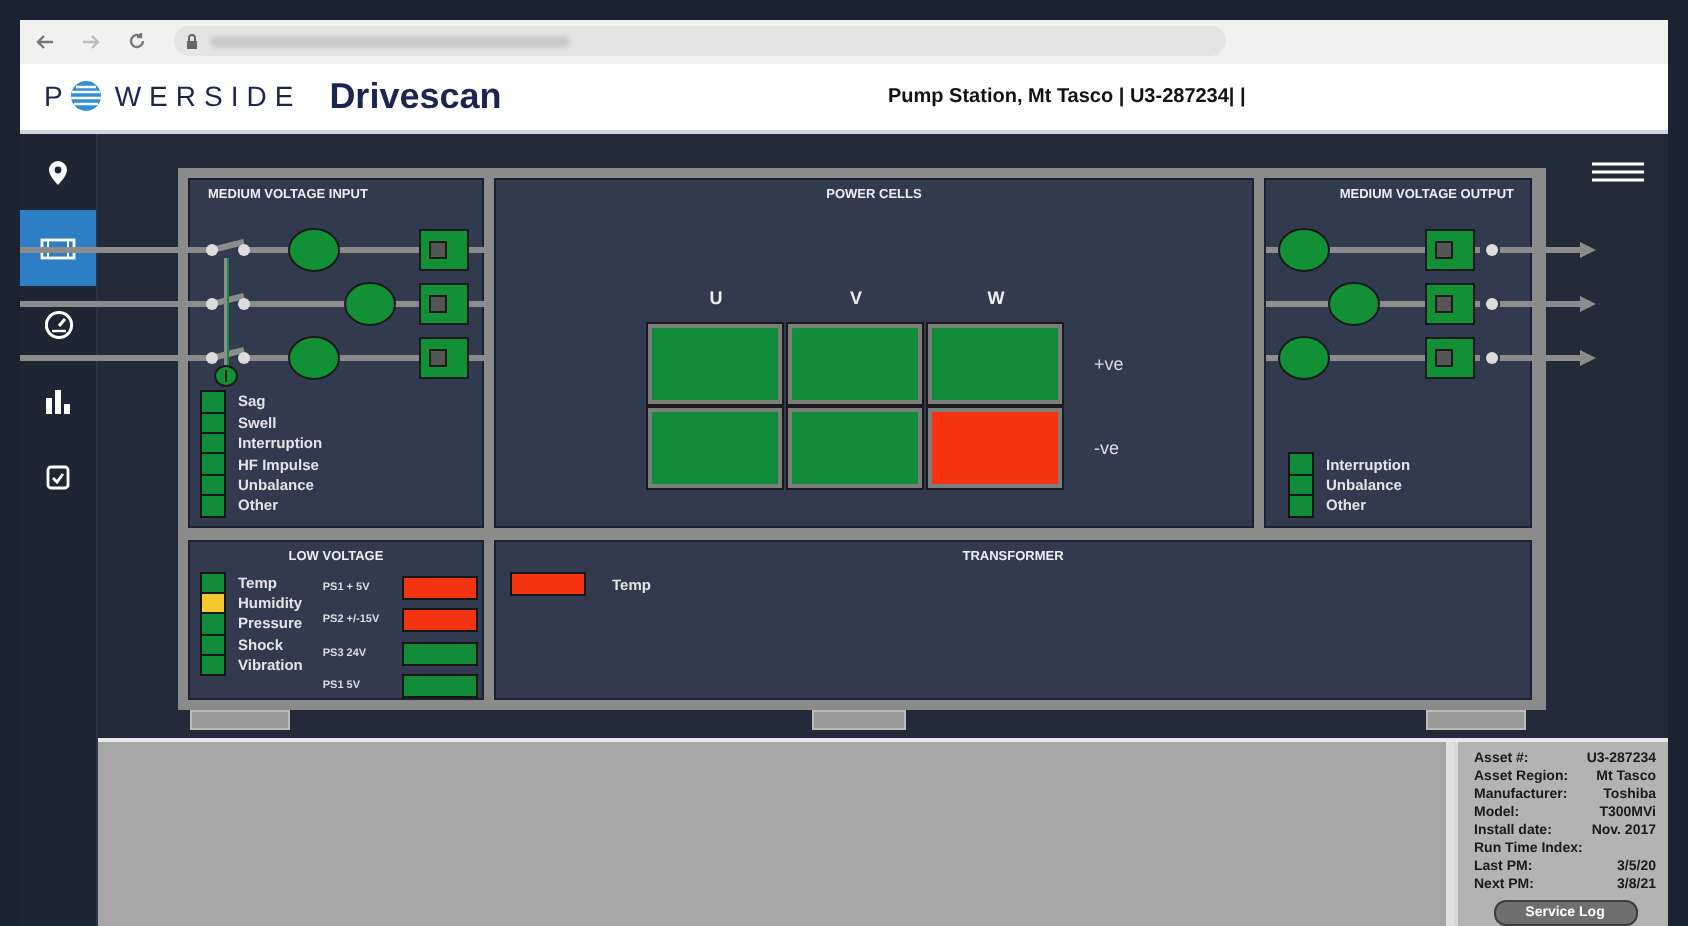 Image resolution: width=1688 pixels, height=926 pixels. What do you see at coordinates (58, 172) in the screenshot?
I see `map-pin-icon` at bounding box center [58, 172].